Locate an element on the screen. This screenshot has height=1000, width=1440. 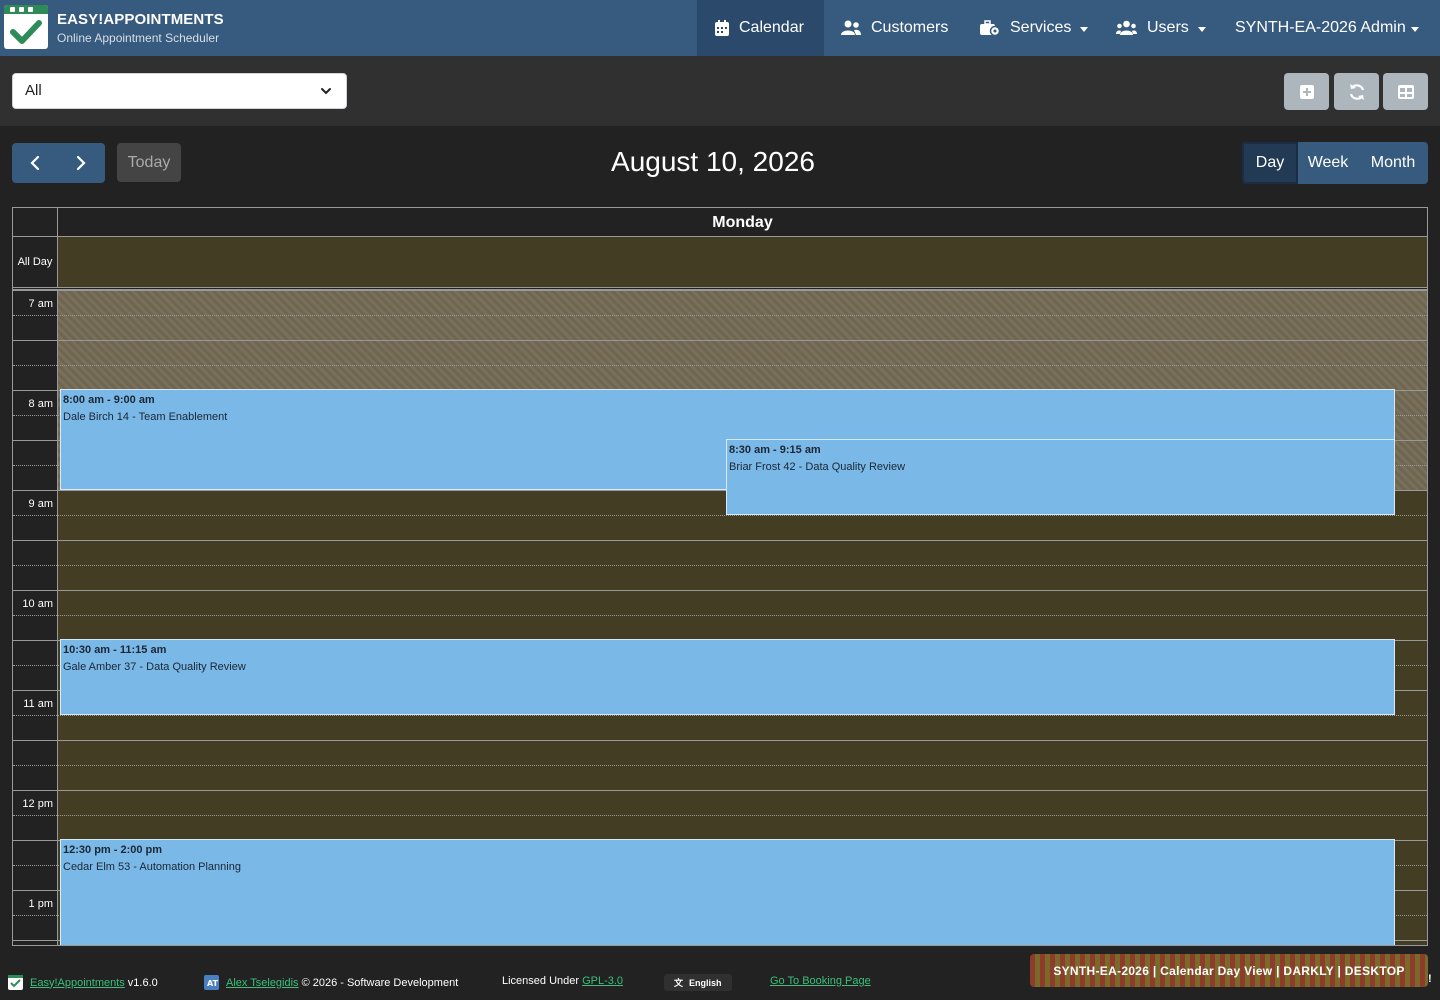
users-icon is located at coordinates (851, 27).